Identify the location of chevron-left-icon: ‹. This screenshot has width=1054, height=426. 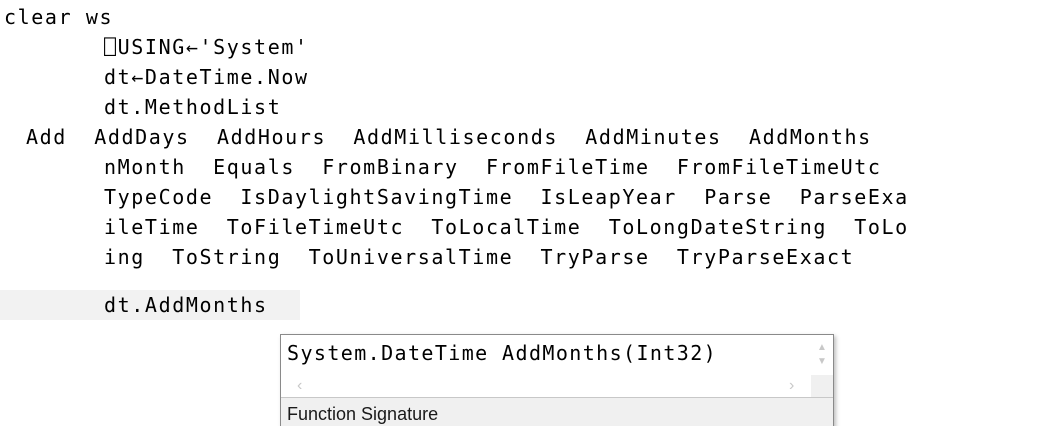
(299, 386).